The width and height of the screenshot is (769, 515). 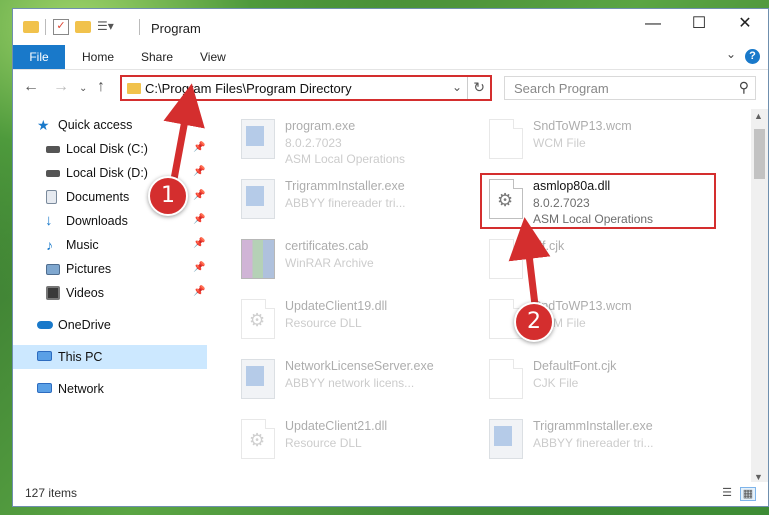 I want to click on arrow-to-file, so click(x=529, y=263).